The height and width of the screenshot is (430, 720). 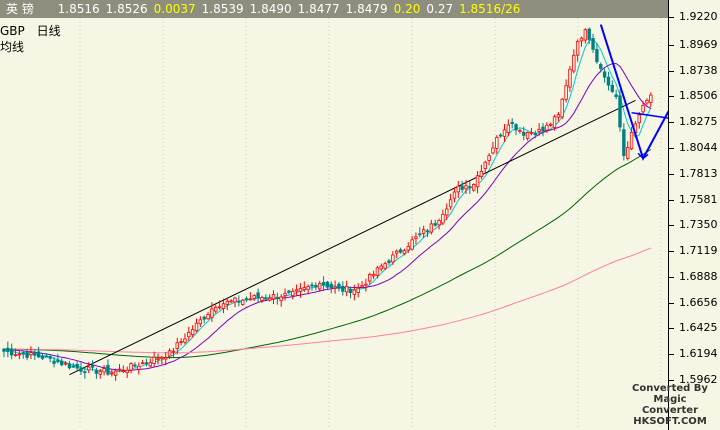 I want to click on instrument-name: 英 镑, so click(x=20, y=9).